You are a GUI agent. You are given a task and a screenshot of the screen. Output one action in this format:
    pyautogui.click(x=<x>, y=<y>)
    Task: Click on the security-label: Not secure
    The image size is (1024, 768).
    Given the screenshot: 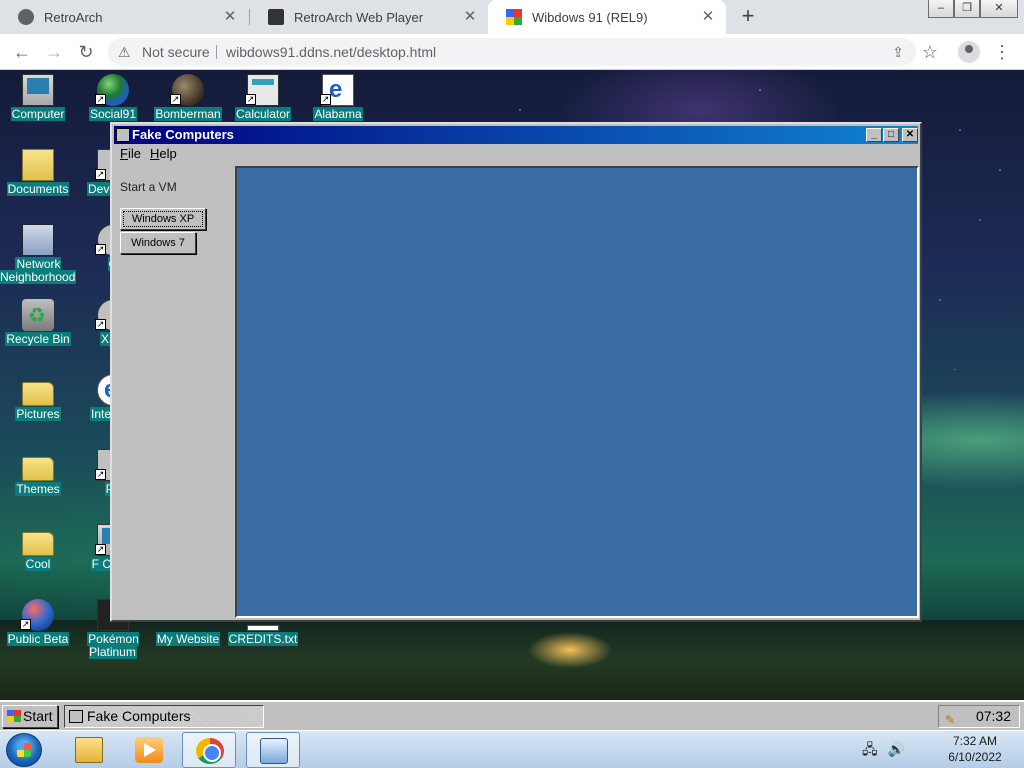 What is the action you would take?
    pyautogui.click(x=176, y=52)
    